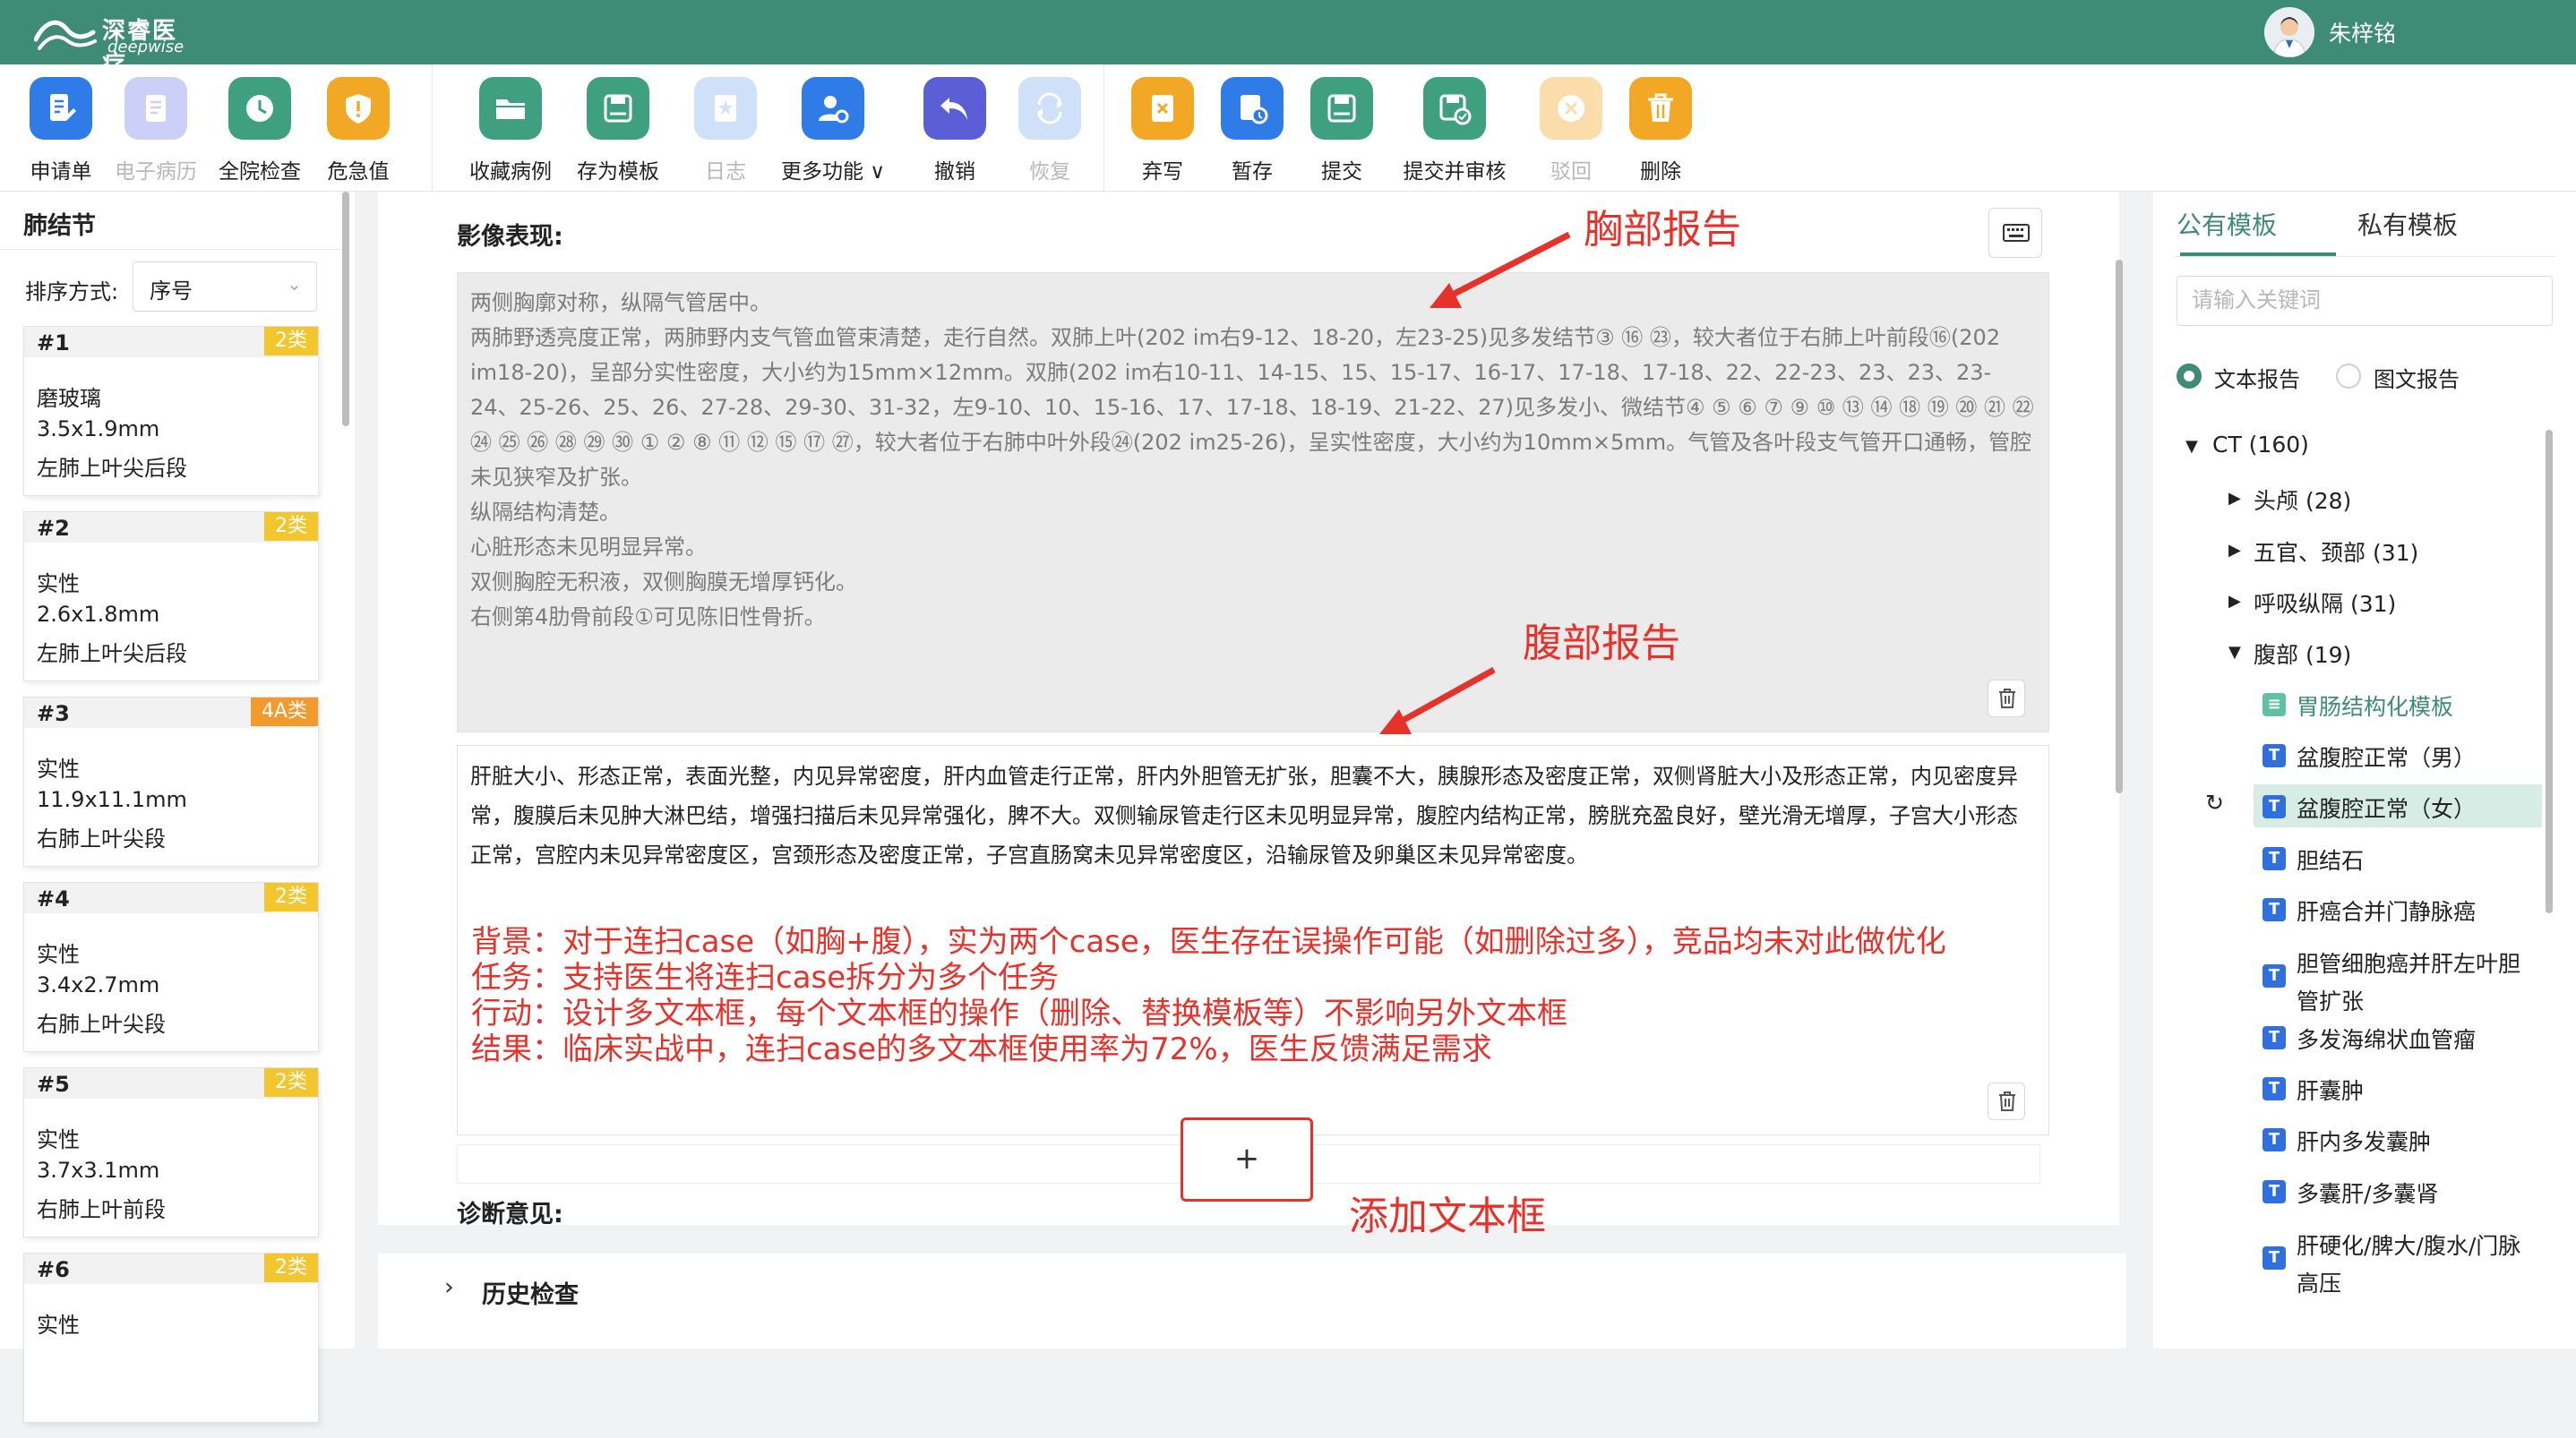 Image resolution: width=2576 pixels, height=1438 pixels. Describe the element at coordinates (2386, 910) in the screenshot. I see `tree-template-item: 肝癌合并门静脉癌` at that location.